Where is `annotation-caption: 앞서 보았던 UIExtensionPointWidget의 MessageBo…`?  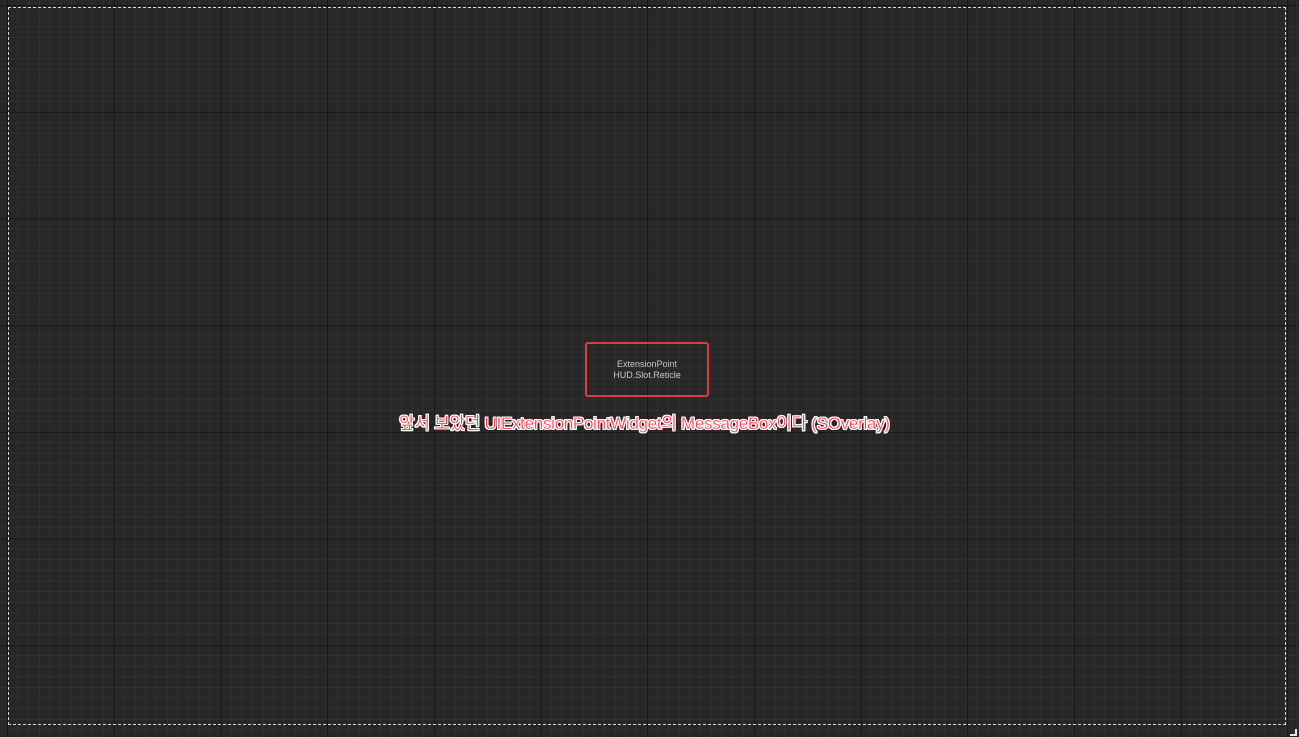 annotation-caption: 앞서 보았던 UIExtensionPointWidget의 MessageBo… is located at coordinates (644, 423).